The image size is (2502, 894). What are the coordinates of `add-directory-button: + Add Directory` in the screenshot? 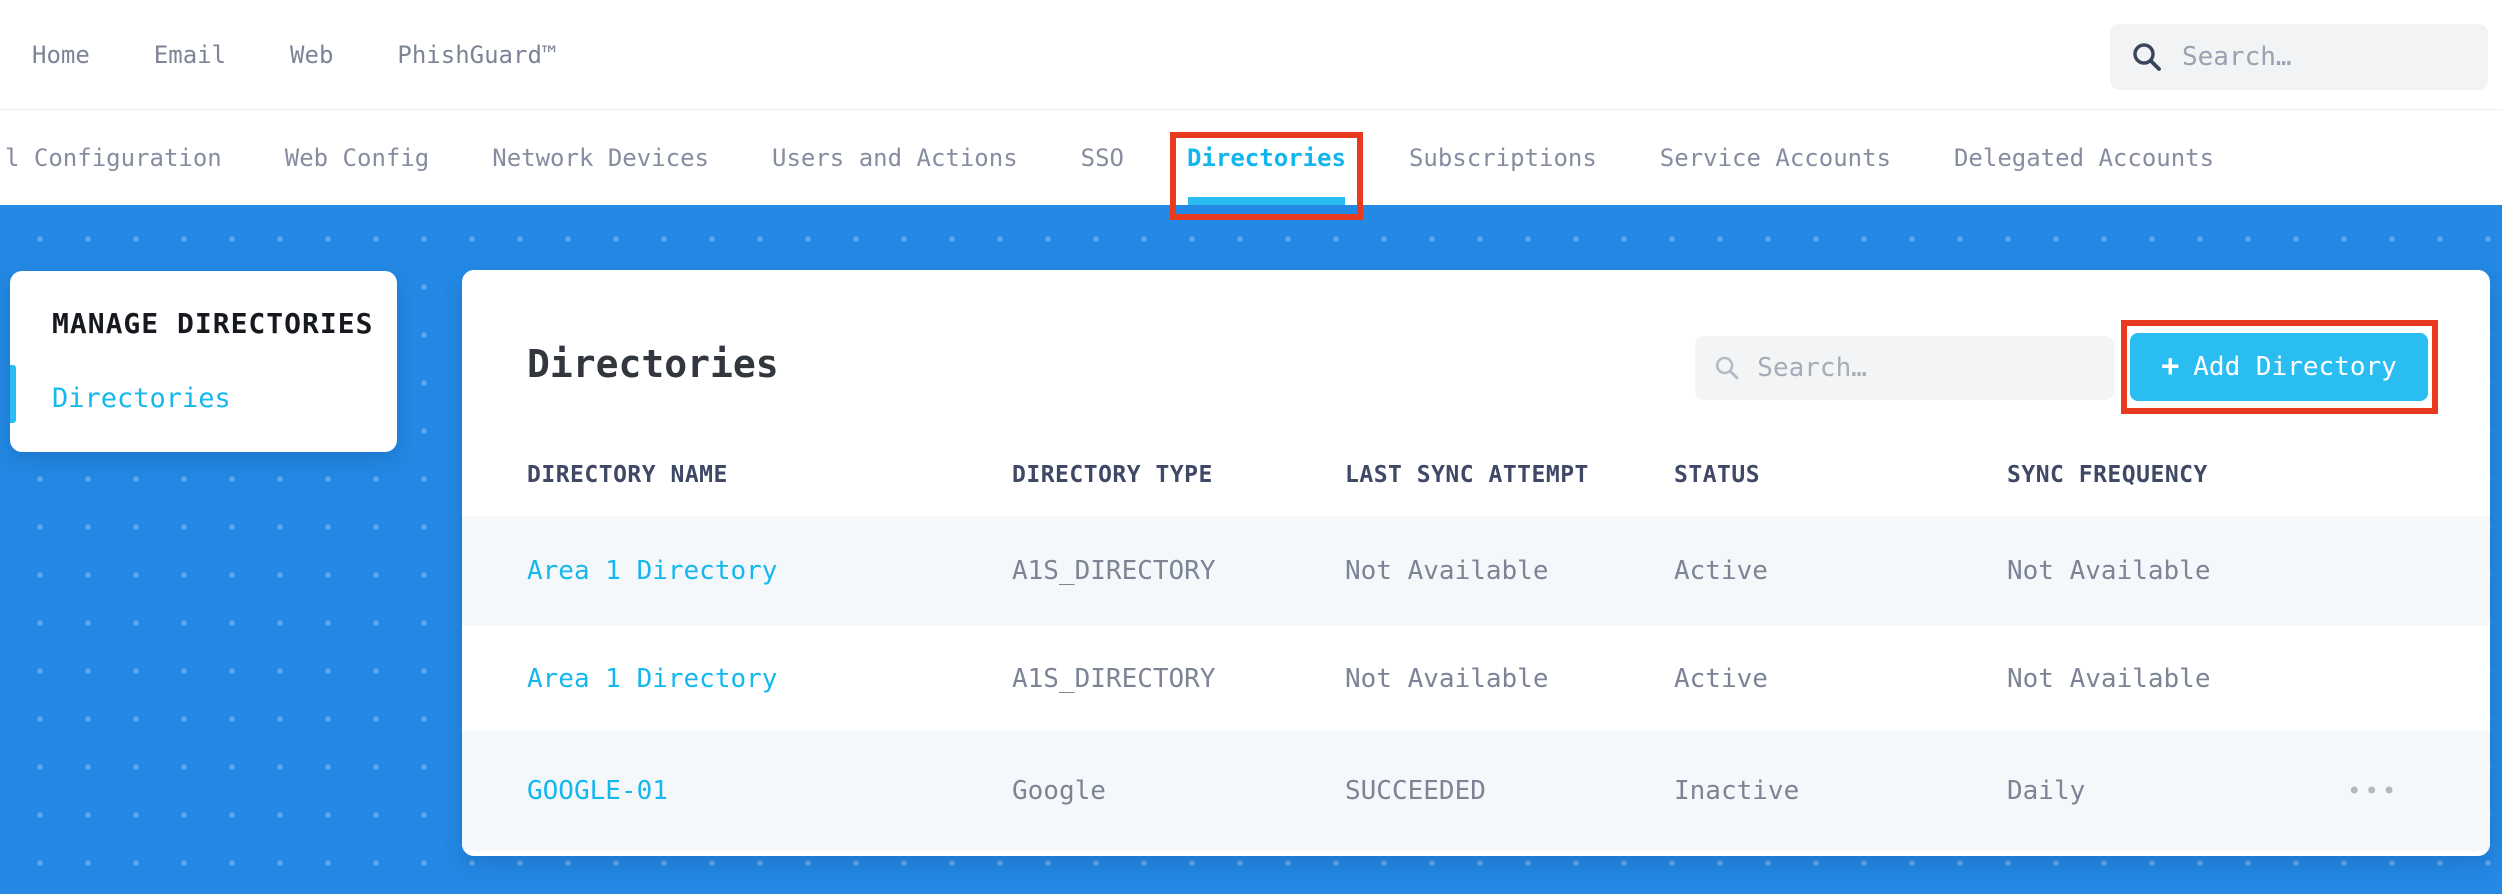 It's located at (2279, 367).